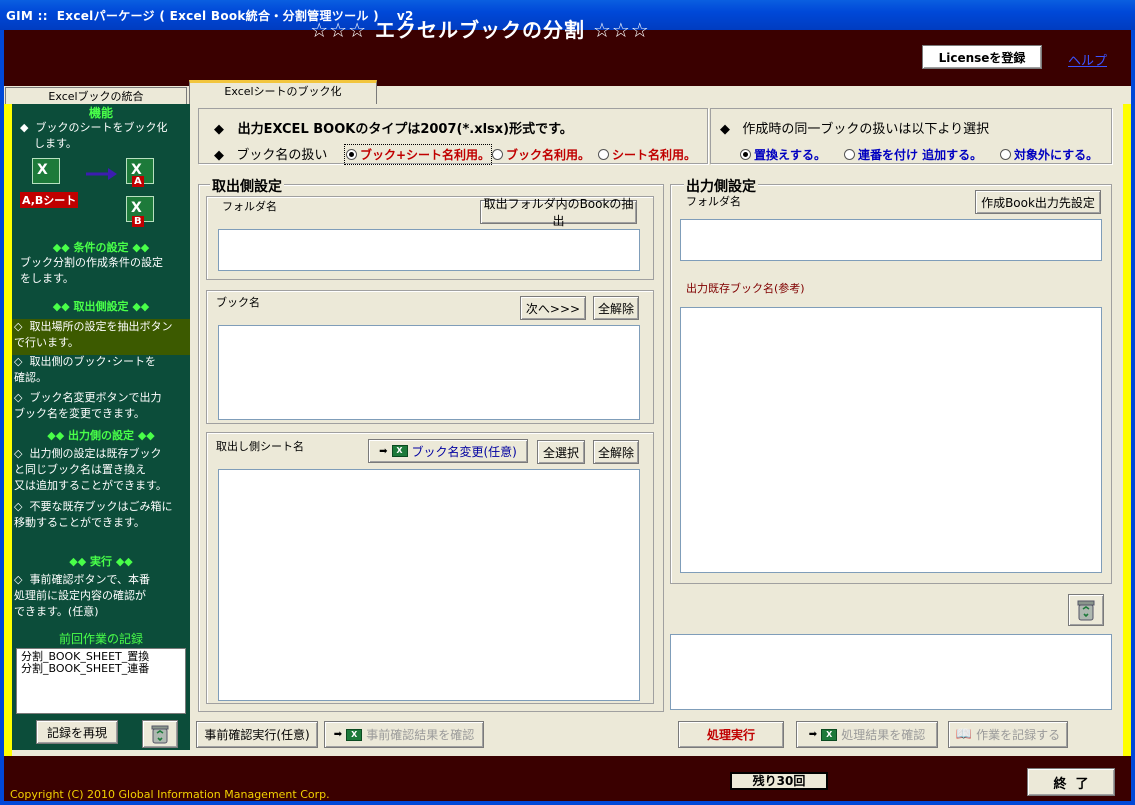 This screenshot has width=1135, height=805. What do you see at coordinates (891, 440) in the screenshot?
I see `existing-books-list` at bounding box center [891, 440].